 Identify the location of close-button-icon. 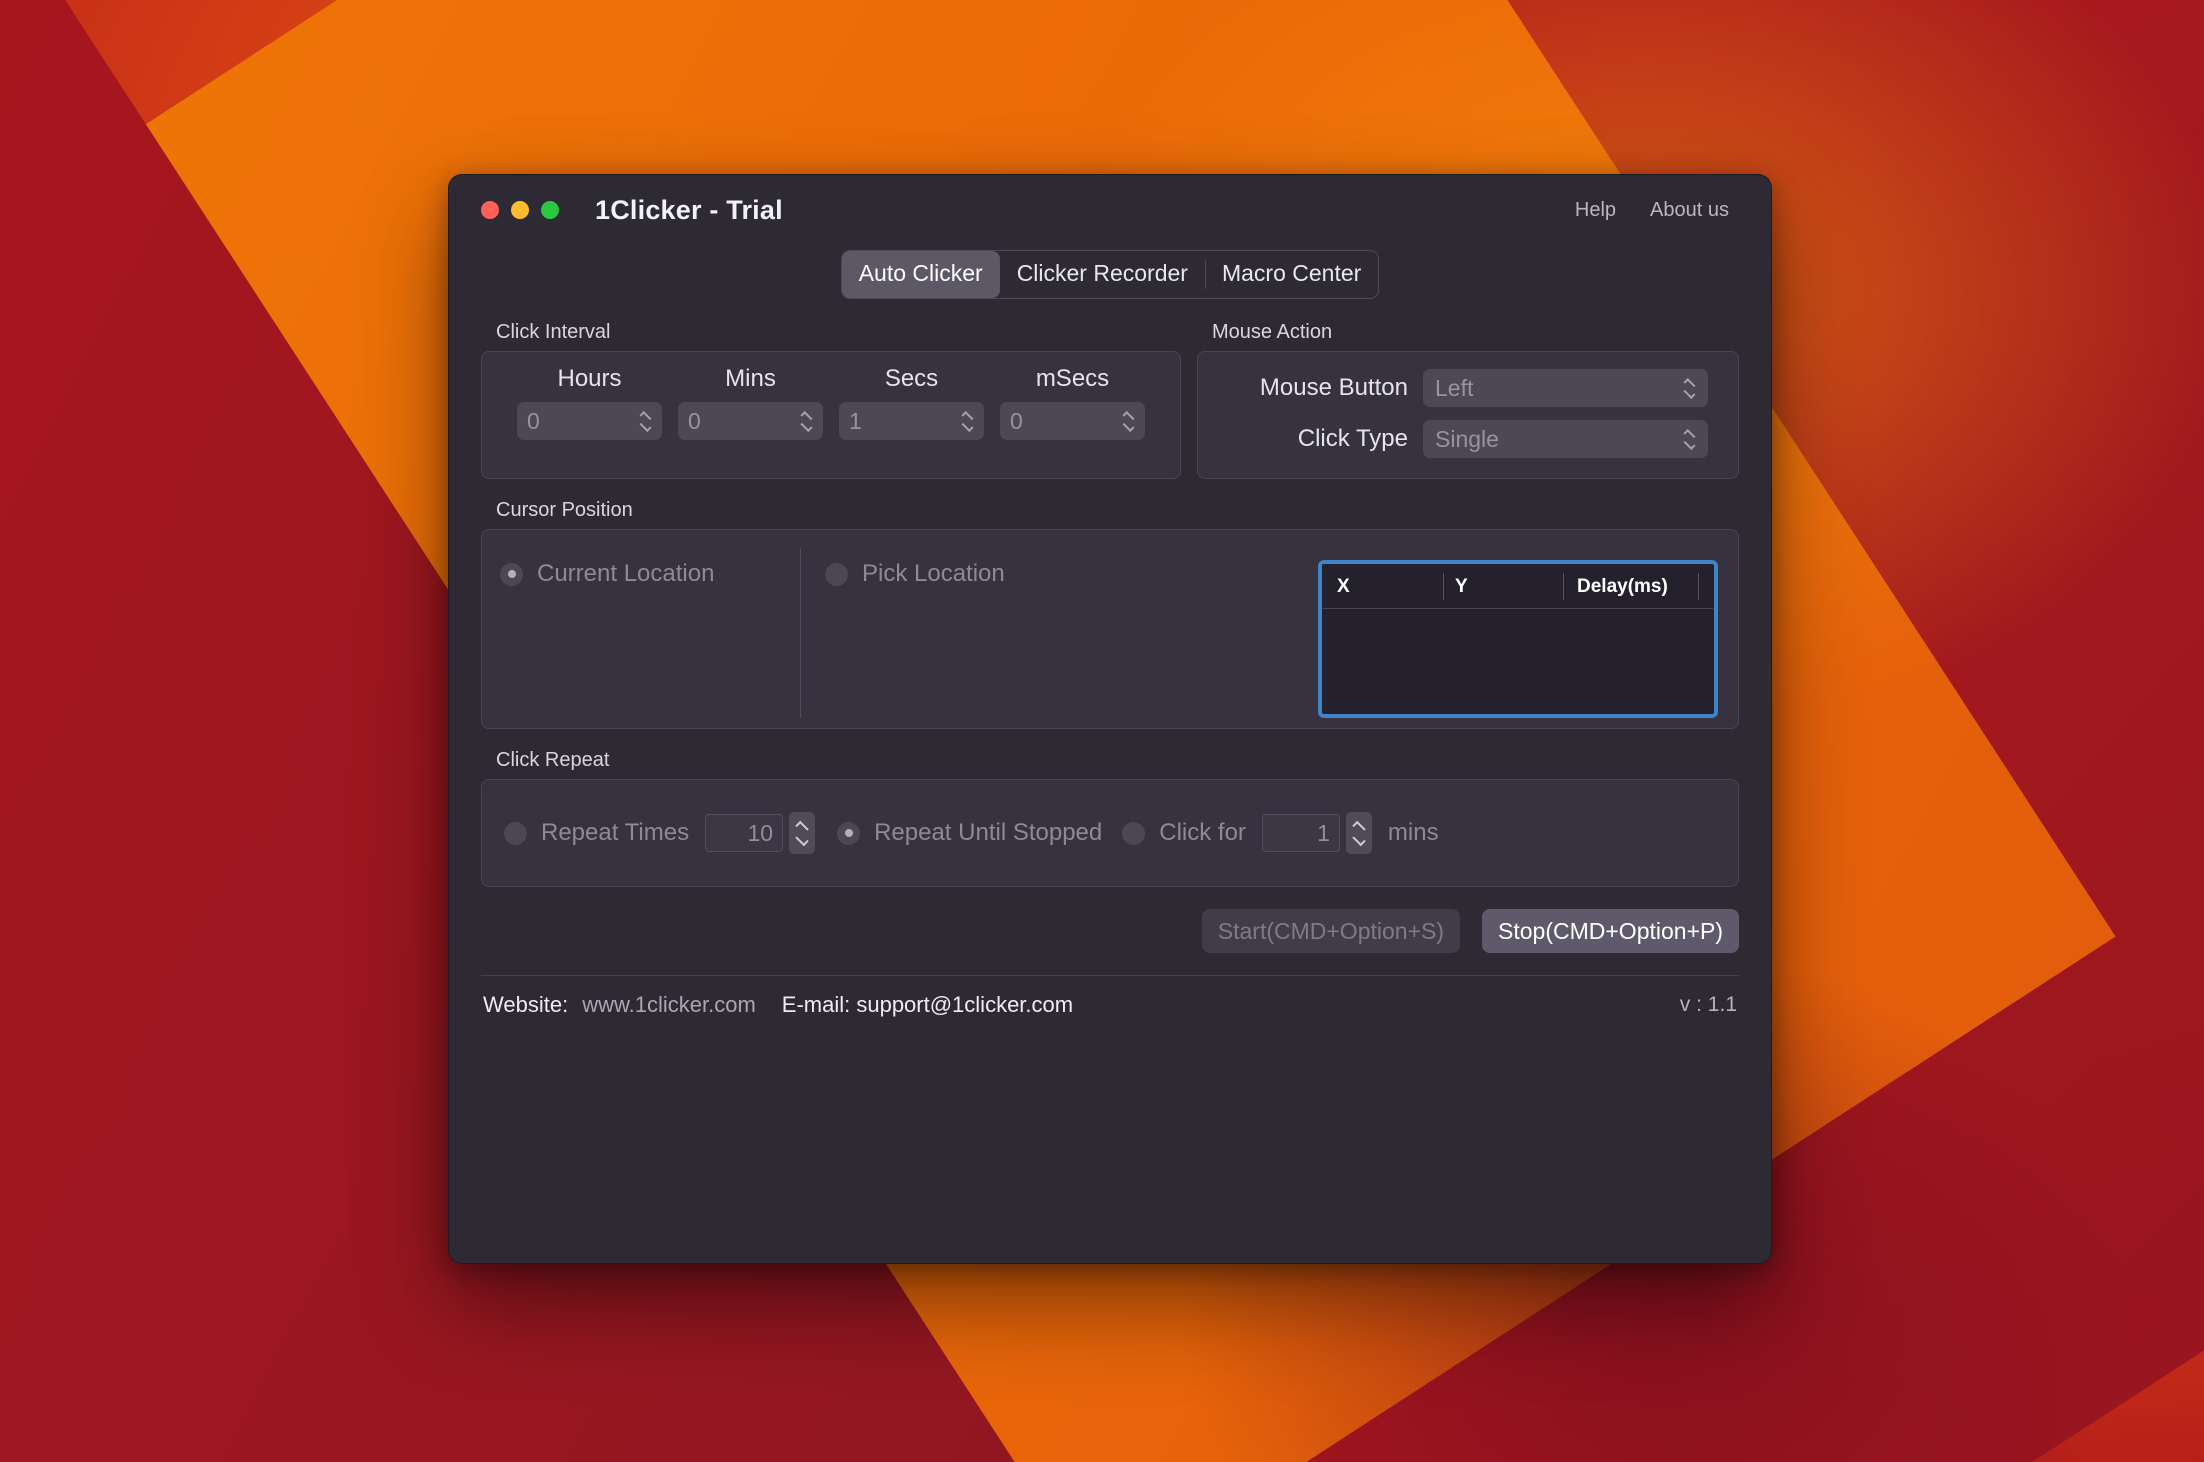
(490, 210).